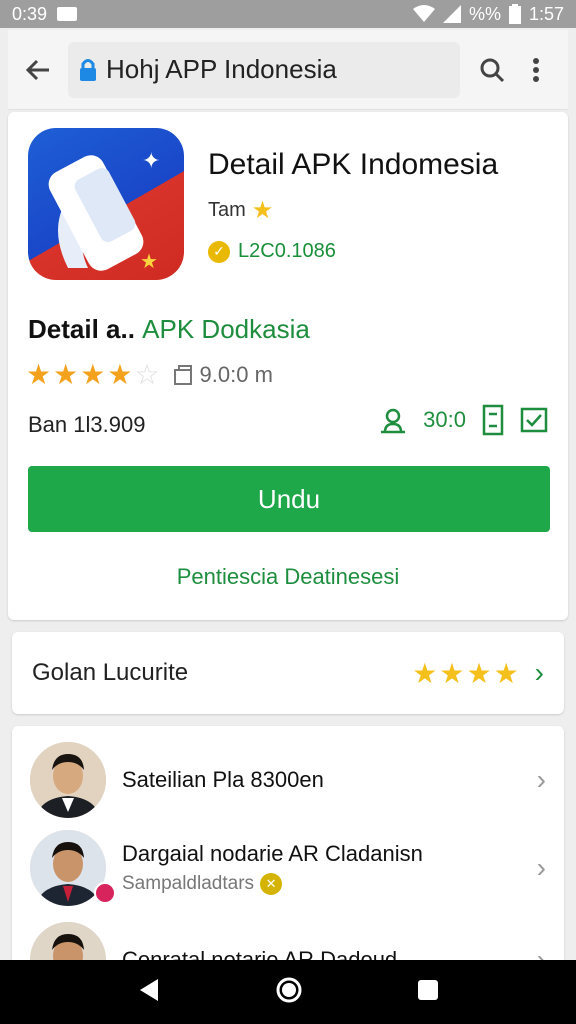 Image resolution: width=576 pixels, height=1024 pixels. I want to click on verified-code: L2C0.1086, so click(287, 251).